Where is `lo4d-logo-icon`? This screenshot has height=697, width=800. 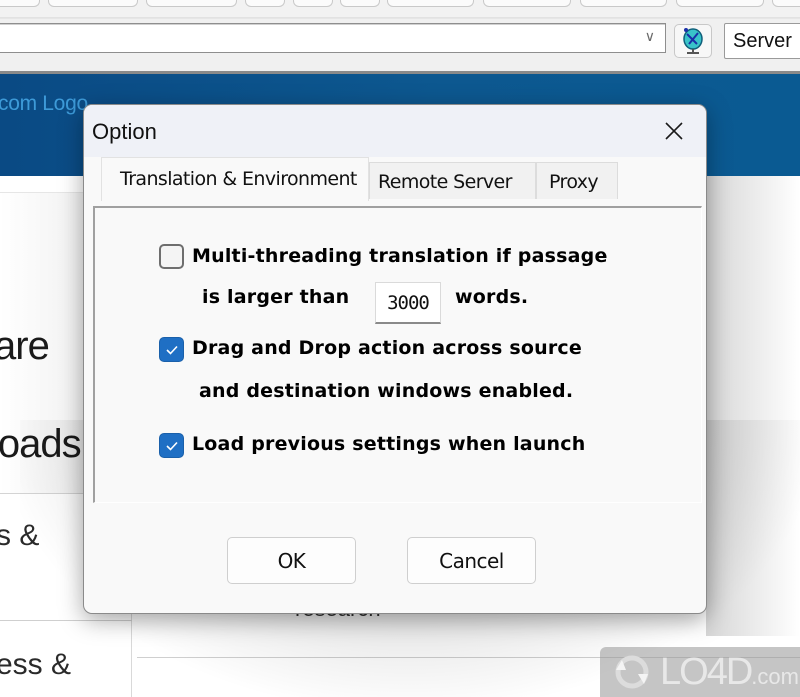
lo4d-logo-icon is located at coordinates (632, 672).